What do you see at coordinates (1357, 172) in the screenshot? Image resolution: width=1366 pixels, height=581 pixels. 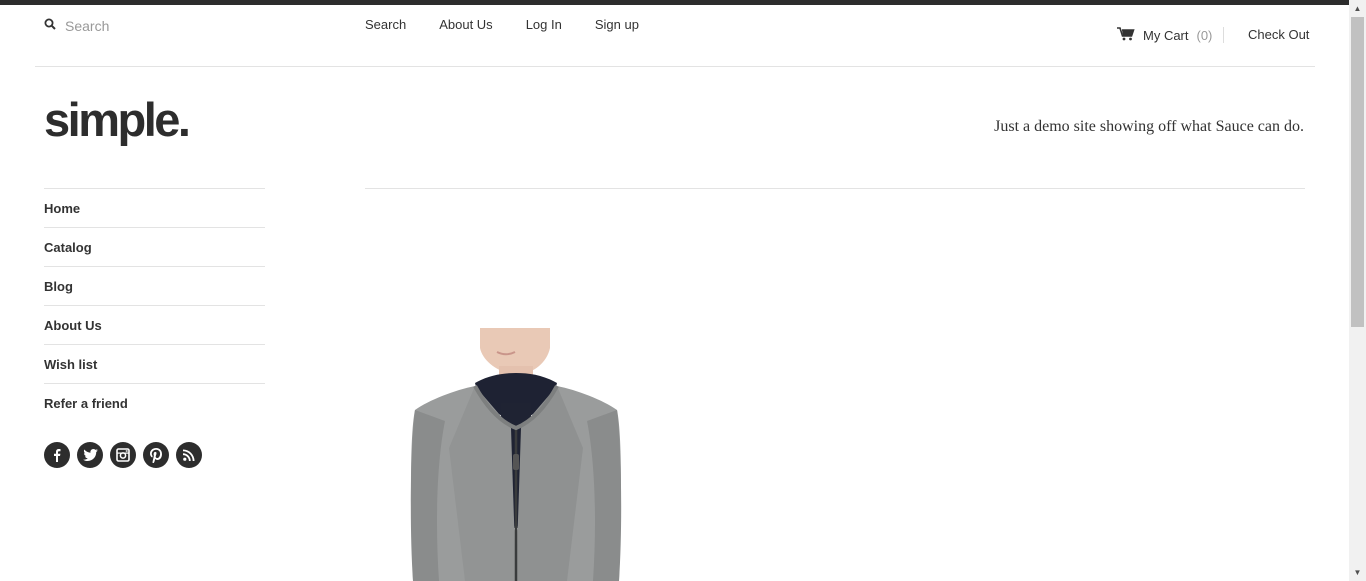 I see `scrollbar-thumb` at bounding box center [1357, 172].